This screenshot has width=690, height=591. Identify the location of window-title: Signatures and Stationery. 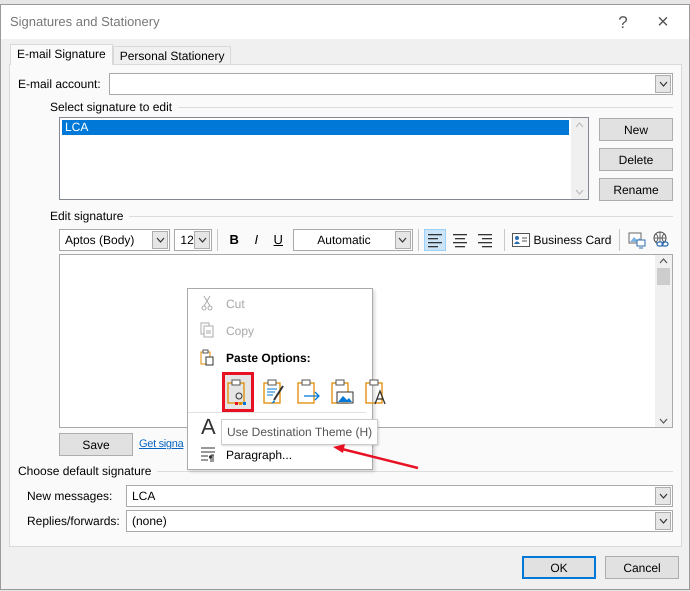
(85, 22).